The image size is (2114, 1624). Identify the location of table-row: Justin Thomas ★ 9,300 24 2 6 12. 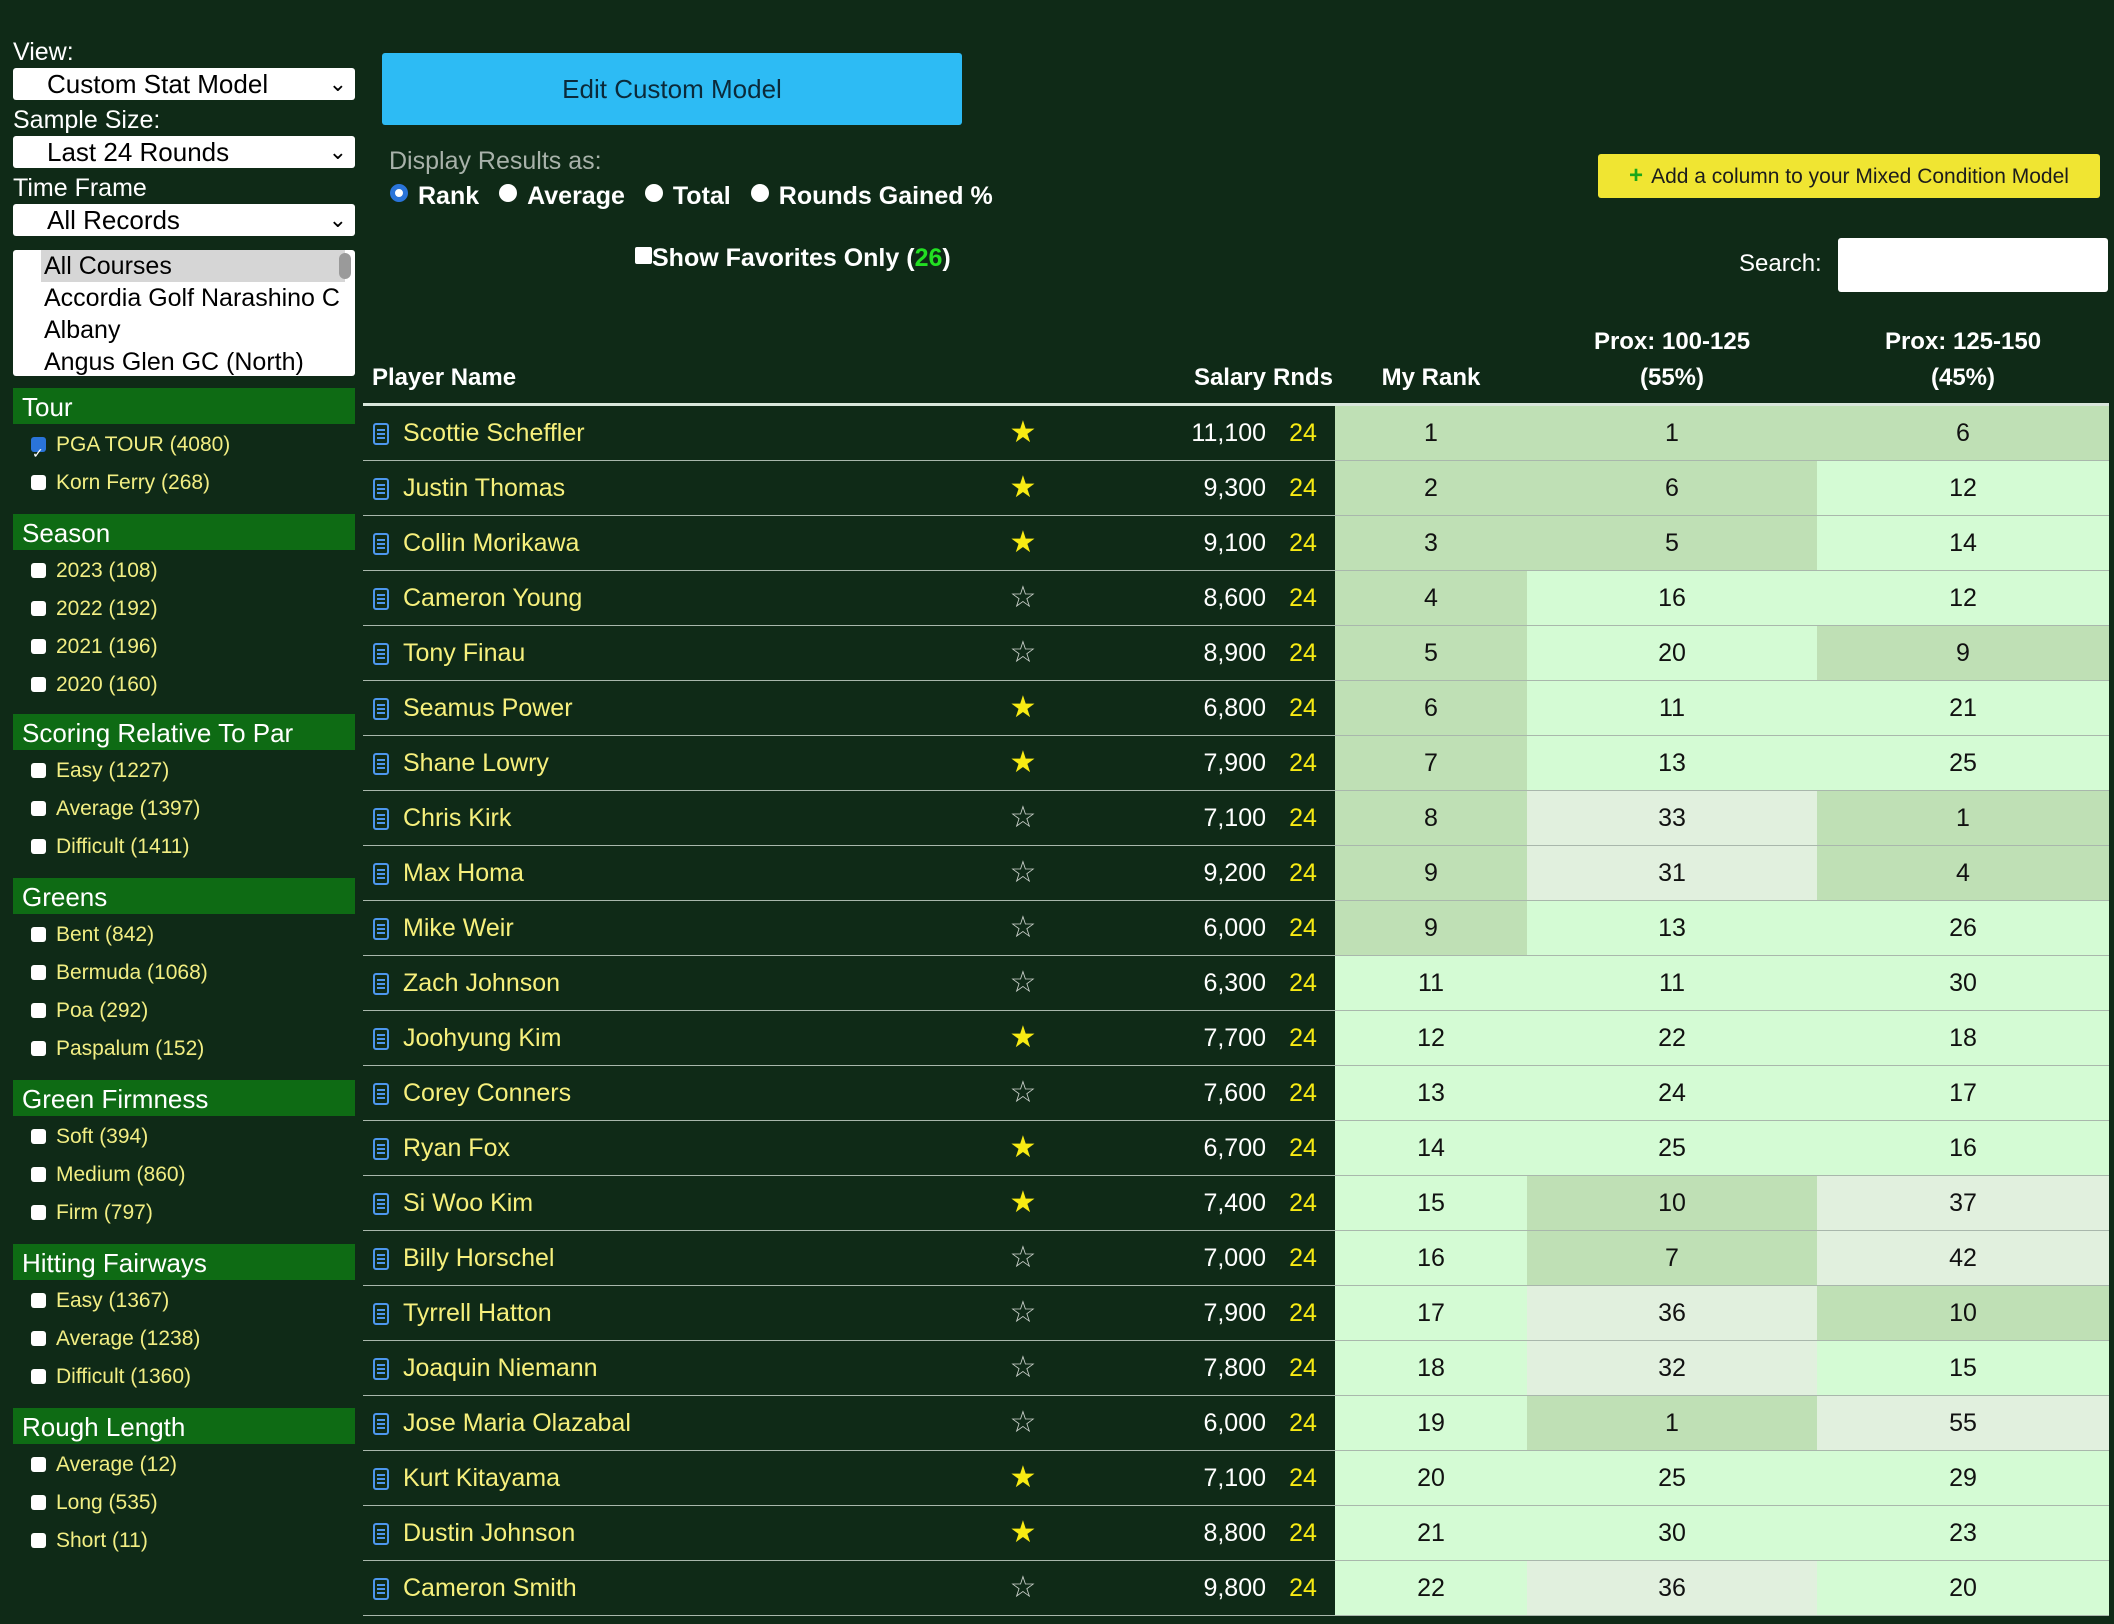
(1236, 488).